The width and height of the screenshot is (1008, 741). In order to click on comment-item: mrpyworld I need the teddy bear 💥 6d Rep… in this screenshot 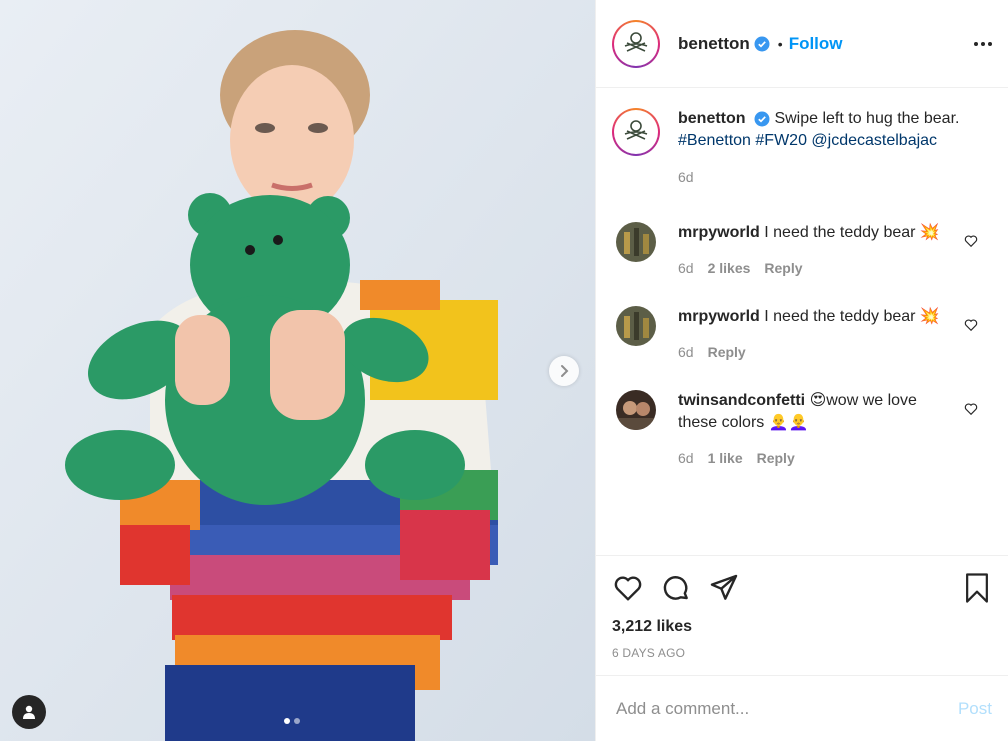, I will do `click(802, 334)`.